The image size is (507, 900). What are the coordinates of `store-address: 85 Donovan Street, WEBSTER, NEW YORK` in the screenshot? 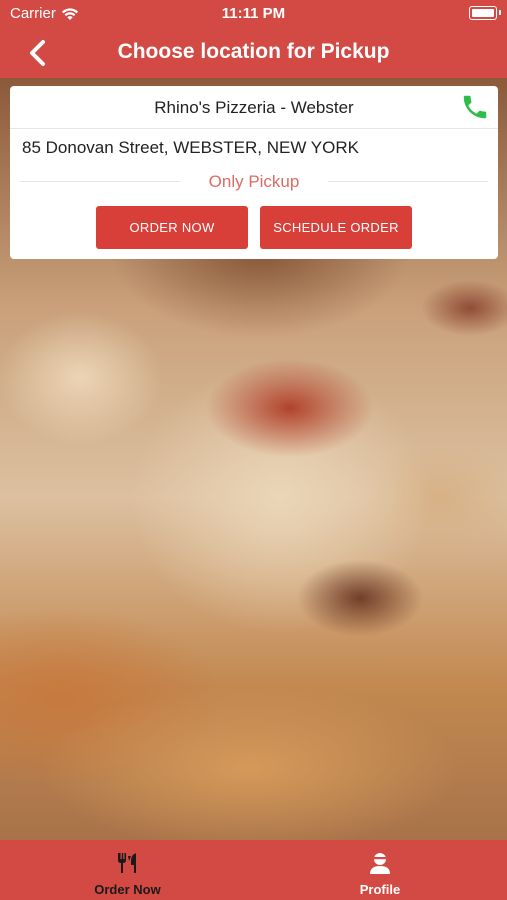 It's located at (190, 147).